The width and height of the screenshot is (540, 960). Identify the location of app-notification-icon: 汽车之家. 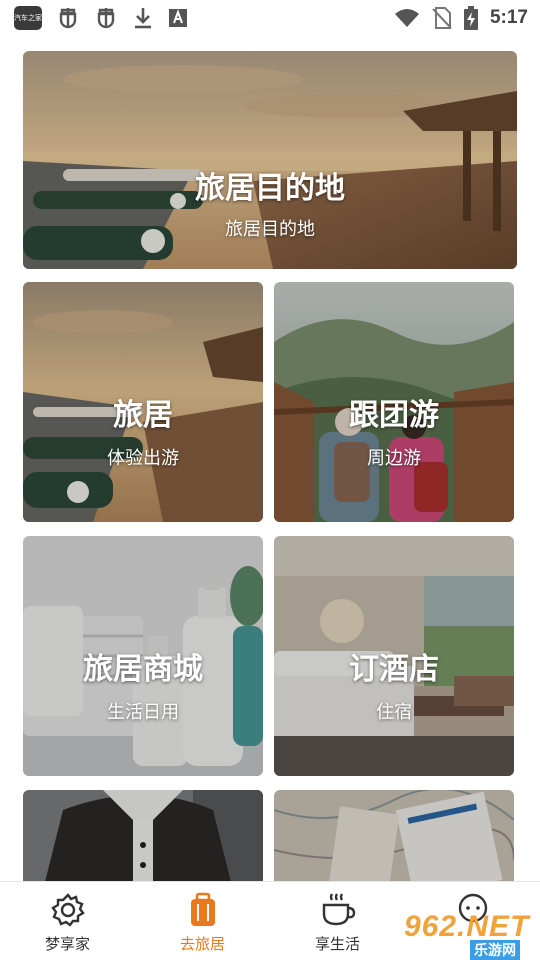
(28, 18).